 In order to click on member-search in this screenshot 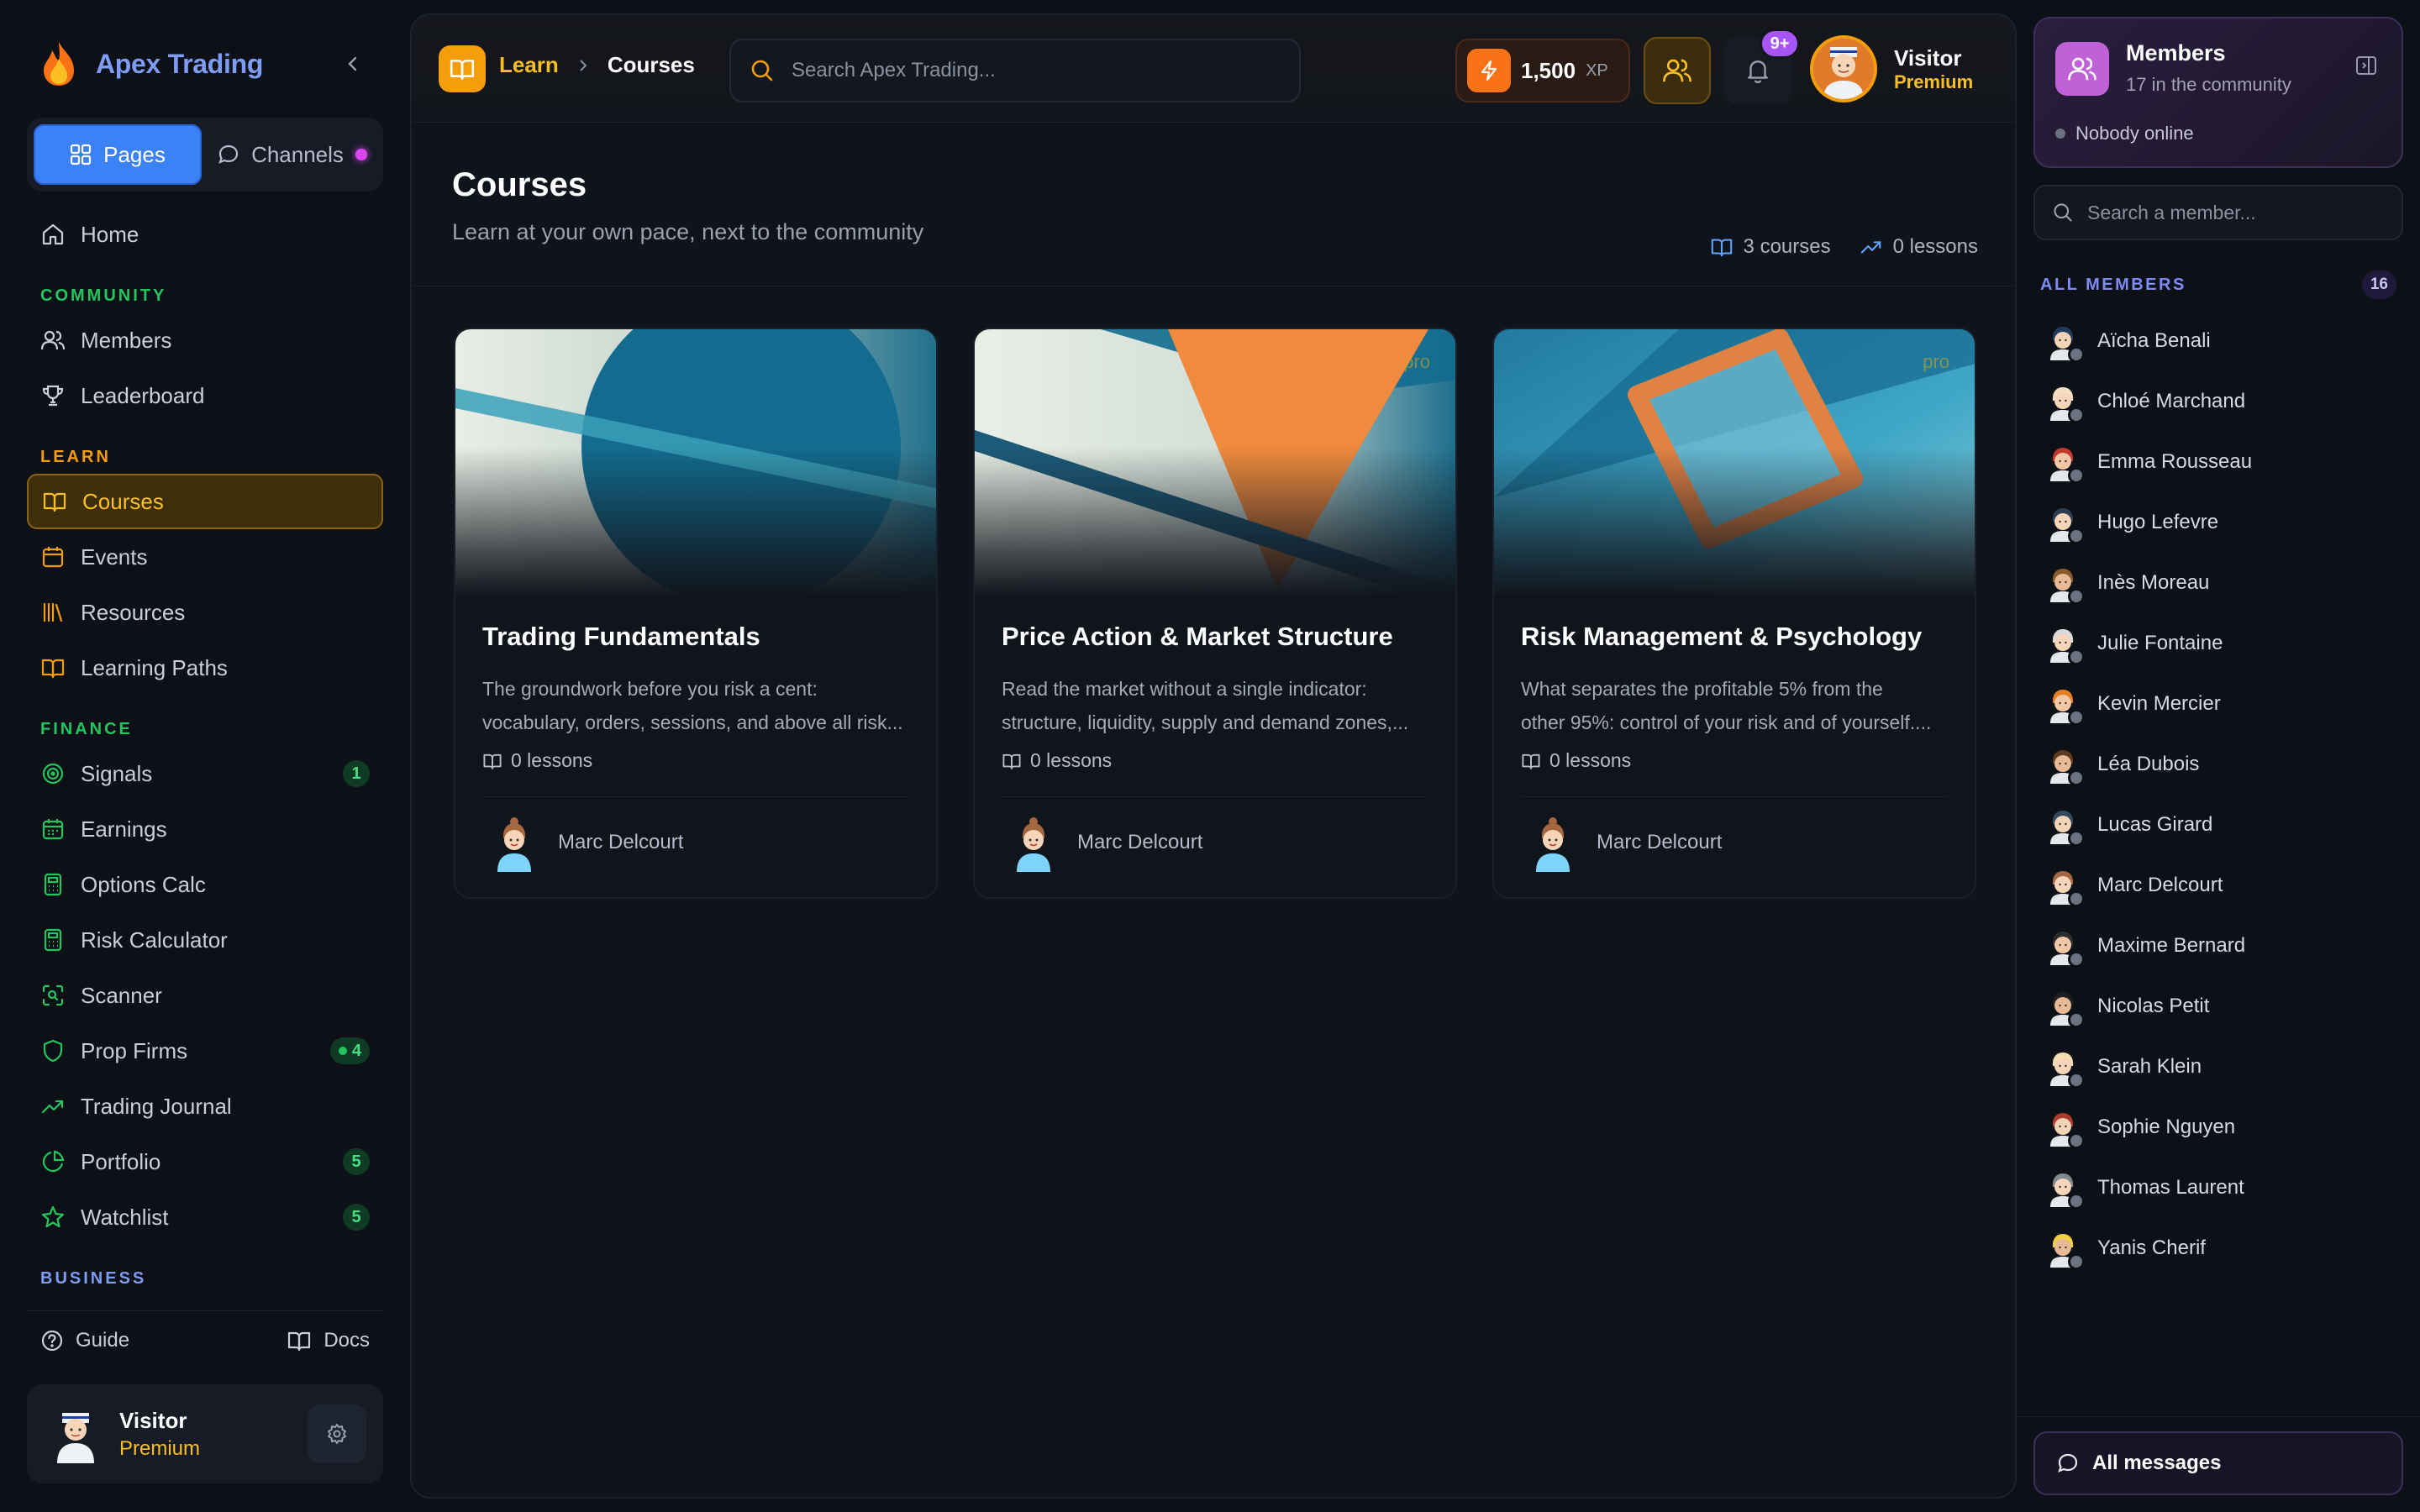, I will do `click(2218, 212)`.